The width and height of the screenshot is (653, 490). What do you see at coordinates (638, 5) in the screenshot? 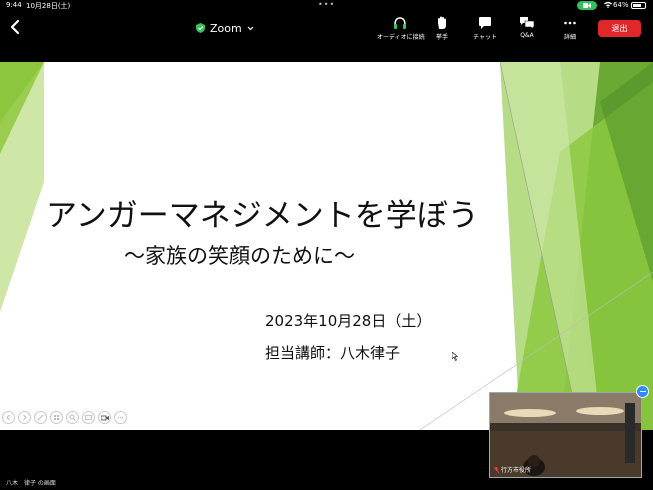
I see `battery-icon` at bounding box center [638, 5].